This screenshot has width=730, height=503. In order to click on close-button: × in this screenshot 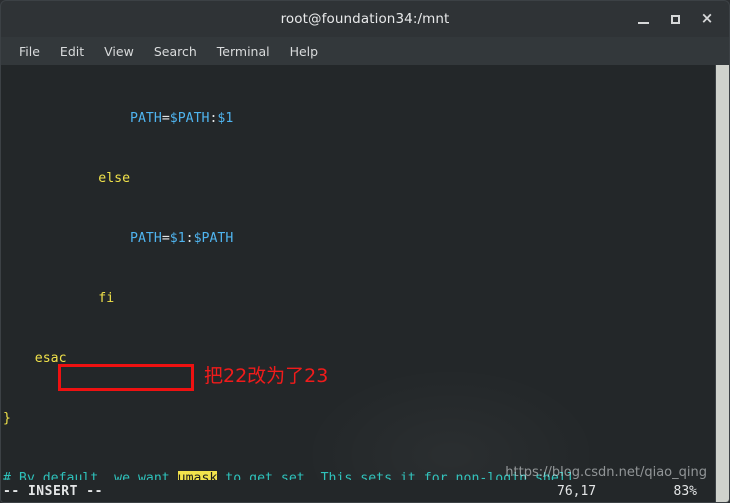, I will do `click(707, 19)`.